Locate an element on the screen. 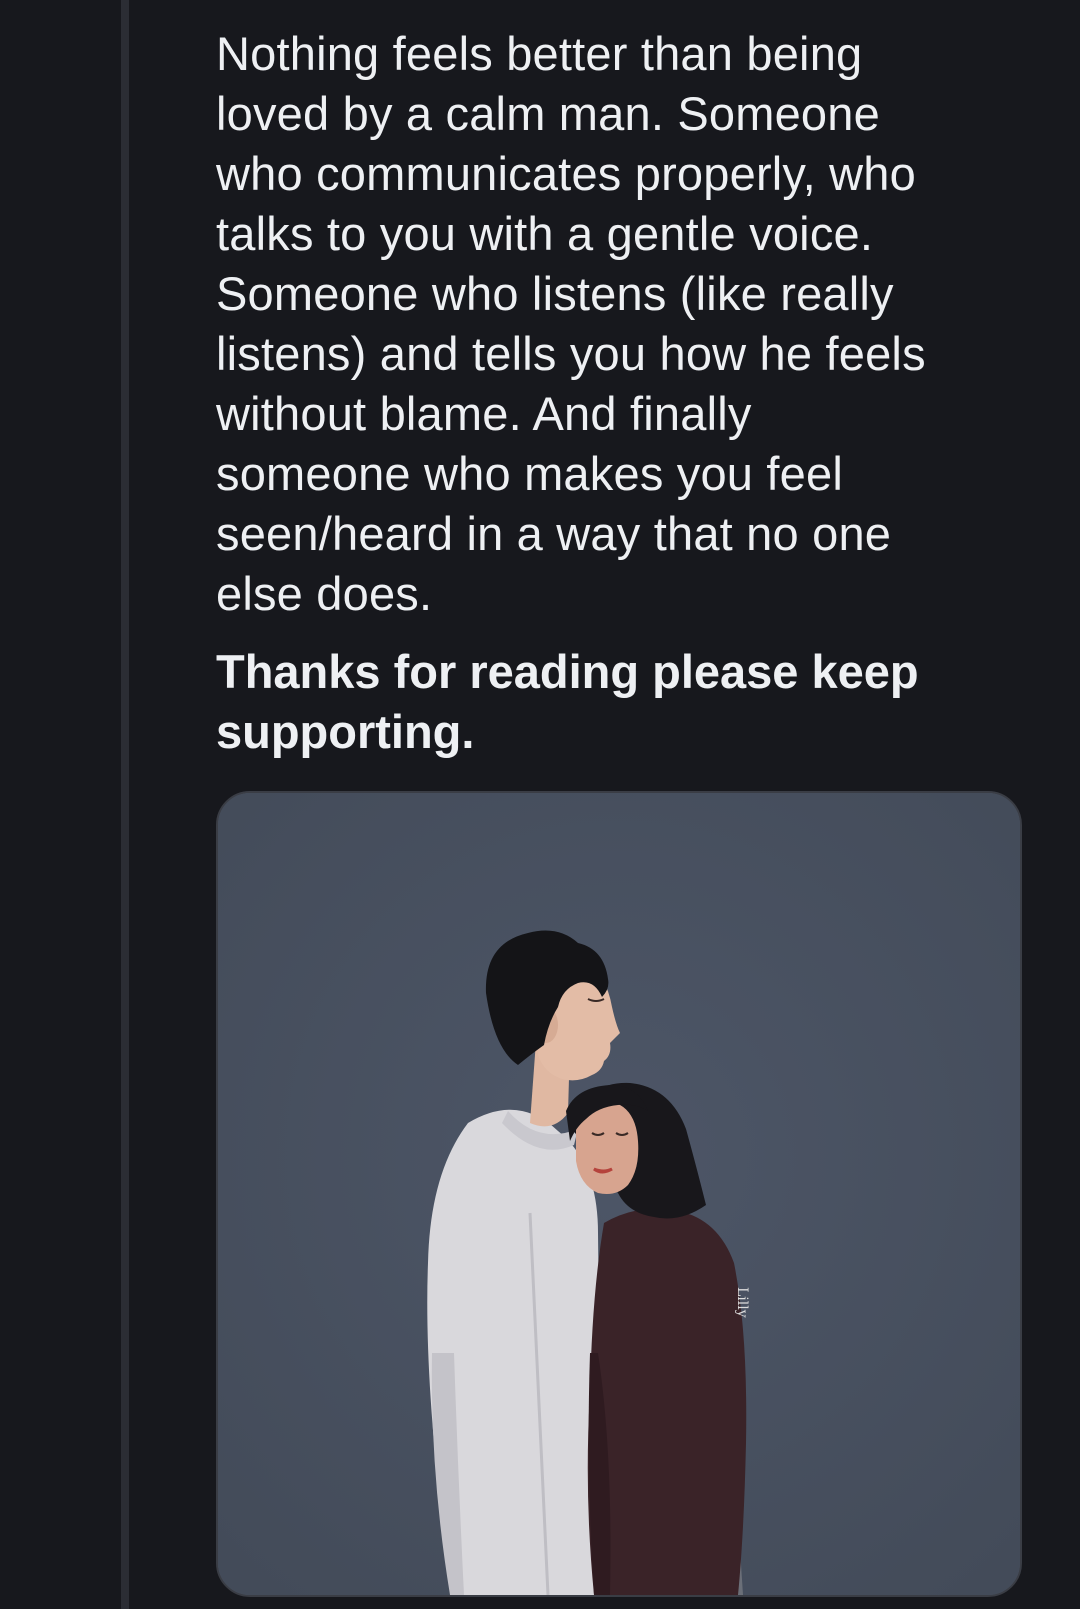 The height and width of the screenshot is (1609, 1080). post-body-line: without blame. And finally is located at coordinates (484, 413).